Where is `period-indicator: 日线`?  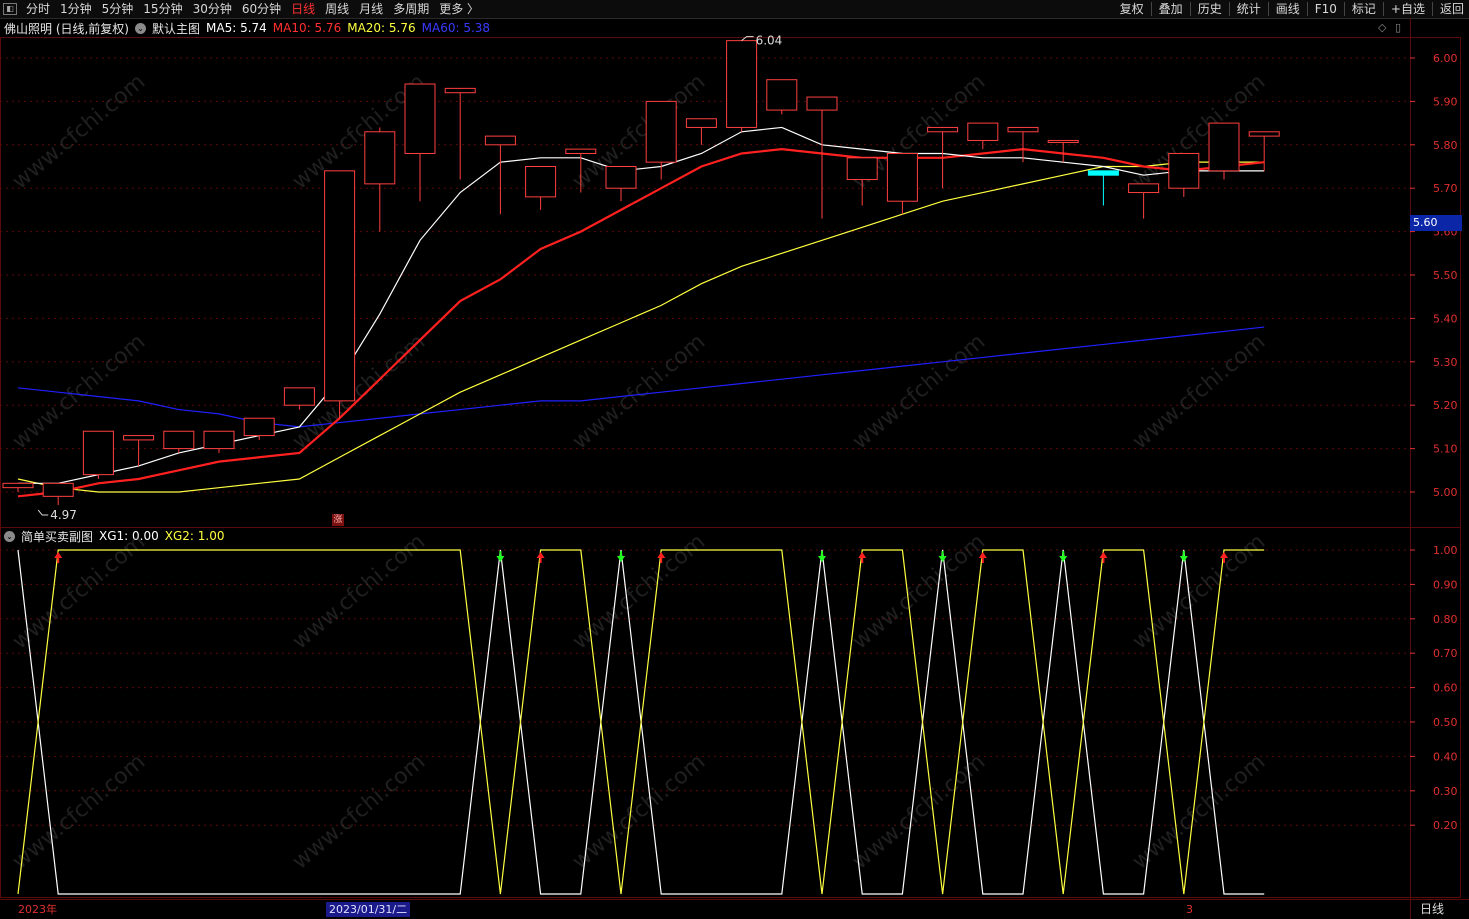 period-indicator: 日线 is located at coordinates (1432, 909).